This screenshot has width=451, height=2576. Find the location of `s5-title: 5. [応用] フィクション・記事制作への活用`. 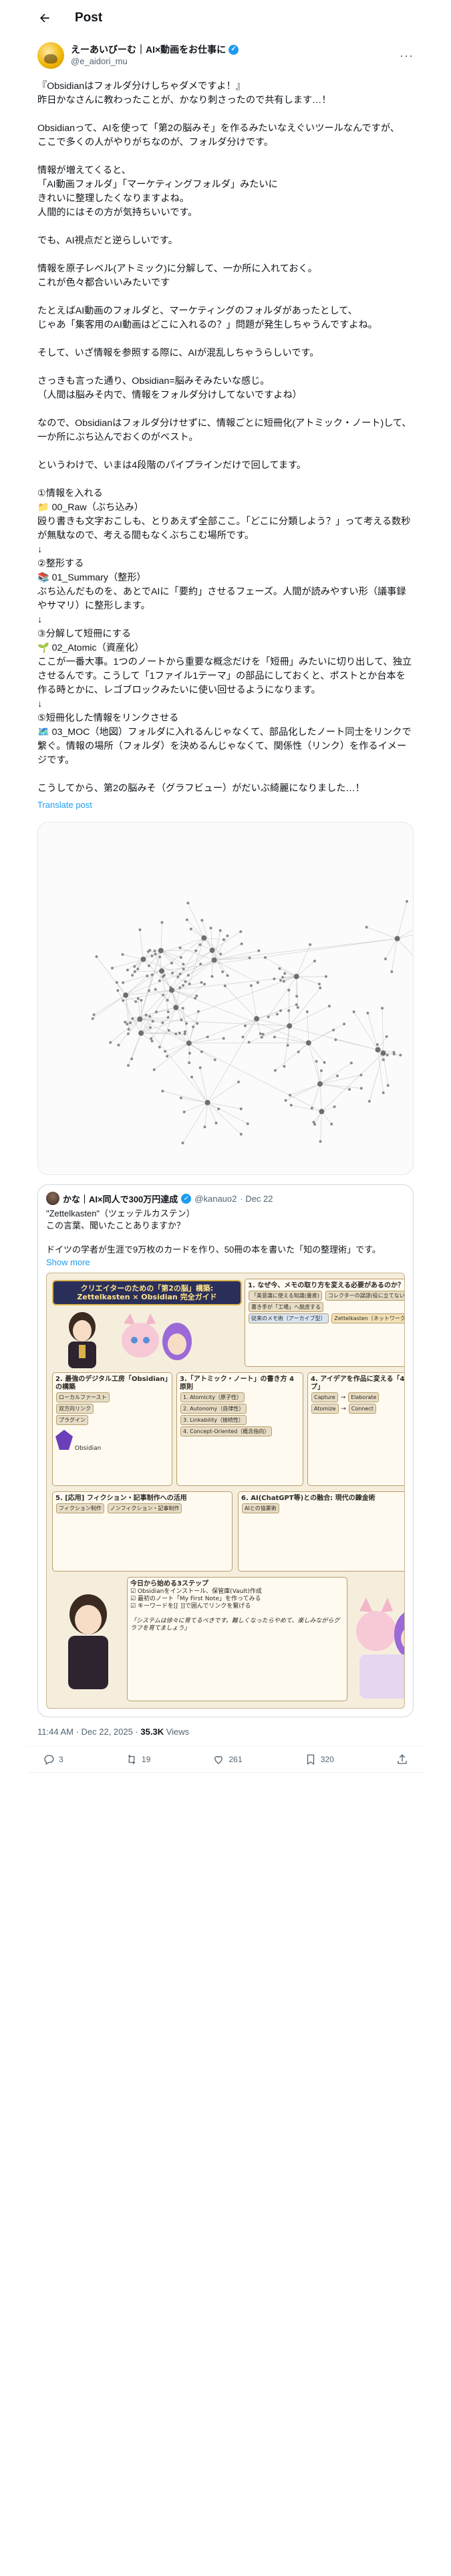

s5-title: 5. [応用] フィクション・記事制作への活用 is located at coordinates (121, 1498).